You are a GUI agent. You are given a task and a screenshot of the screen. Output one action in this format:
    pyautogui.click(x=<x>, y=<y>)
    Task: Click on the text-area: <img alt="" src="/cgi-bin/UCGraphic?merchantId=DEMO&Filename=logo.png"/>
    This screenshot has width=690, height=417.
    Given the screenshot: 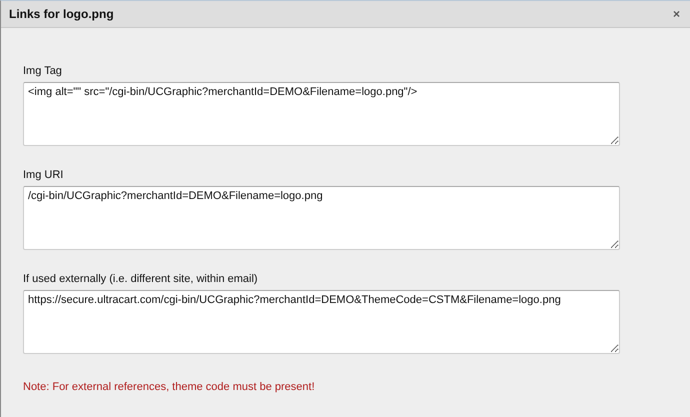 What is the action you would take?
    pyautogui.click(x=321, y=114)
    